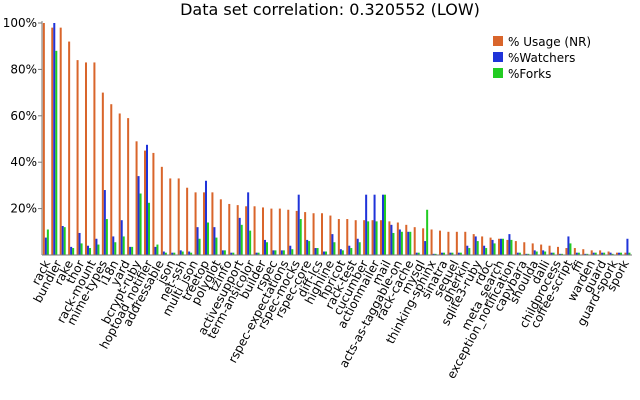 This screenshot has width=640, height=400. I want to click on y-tick-label: 60%, so click(23, 116).